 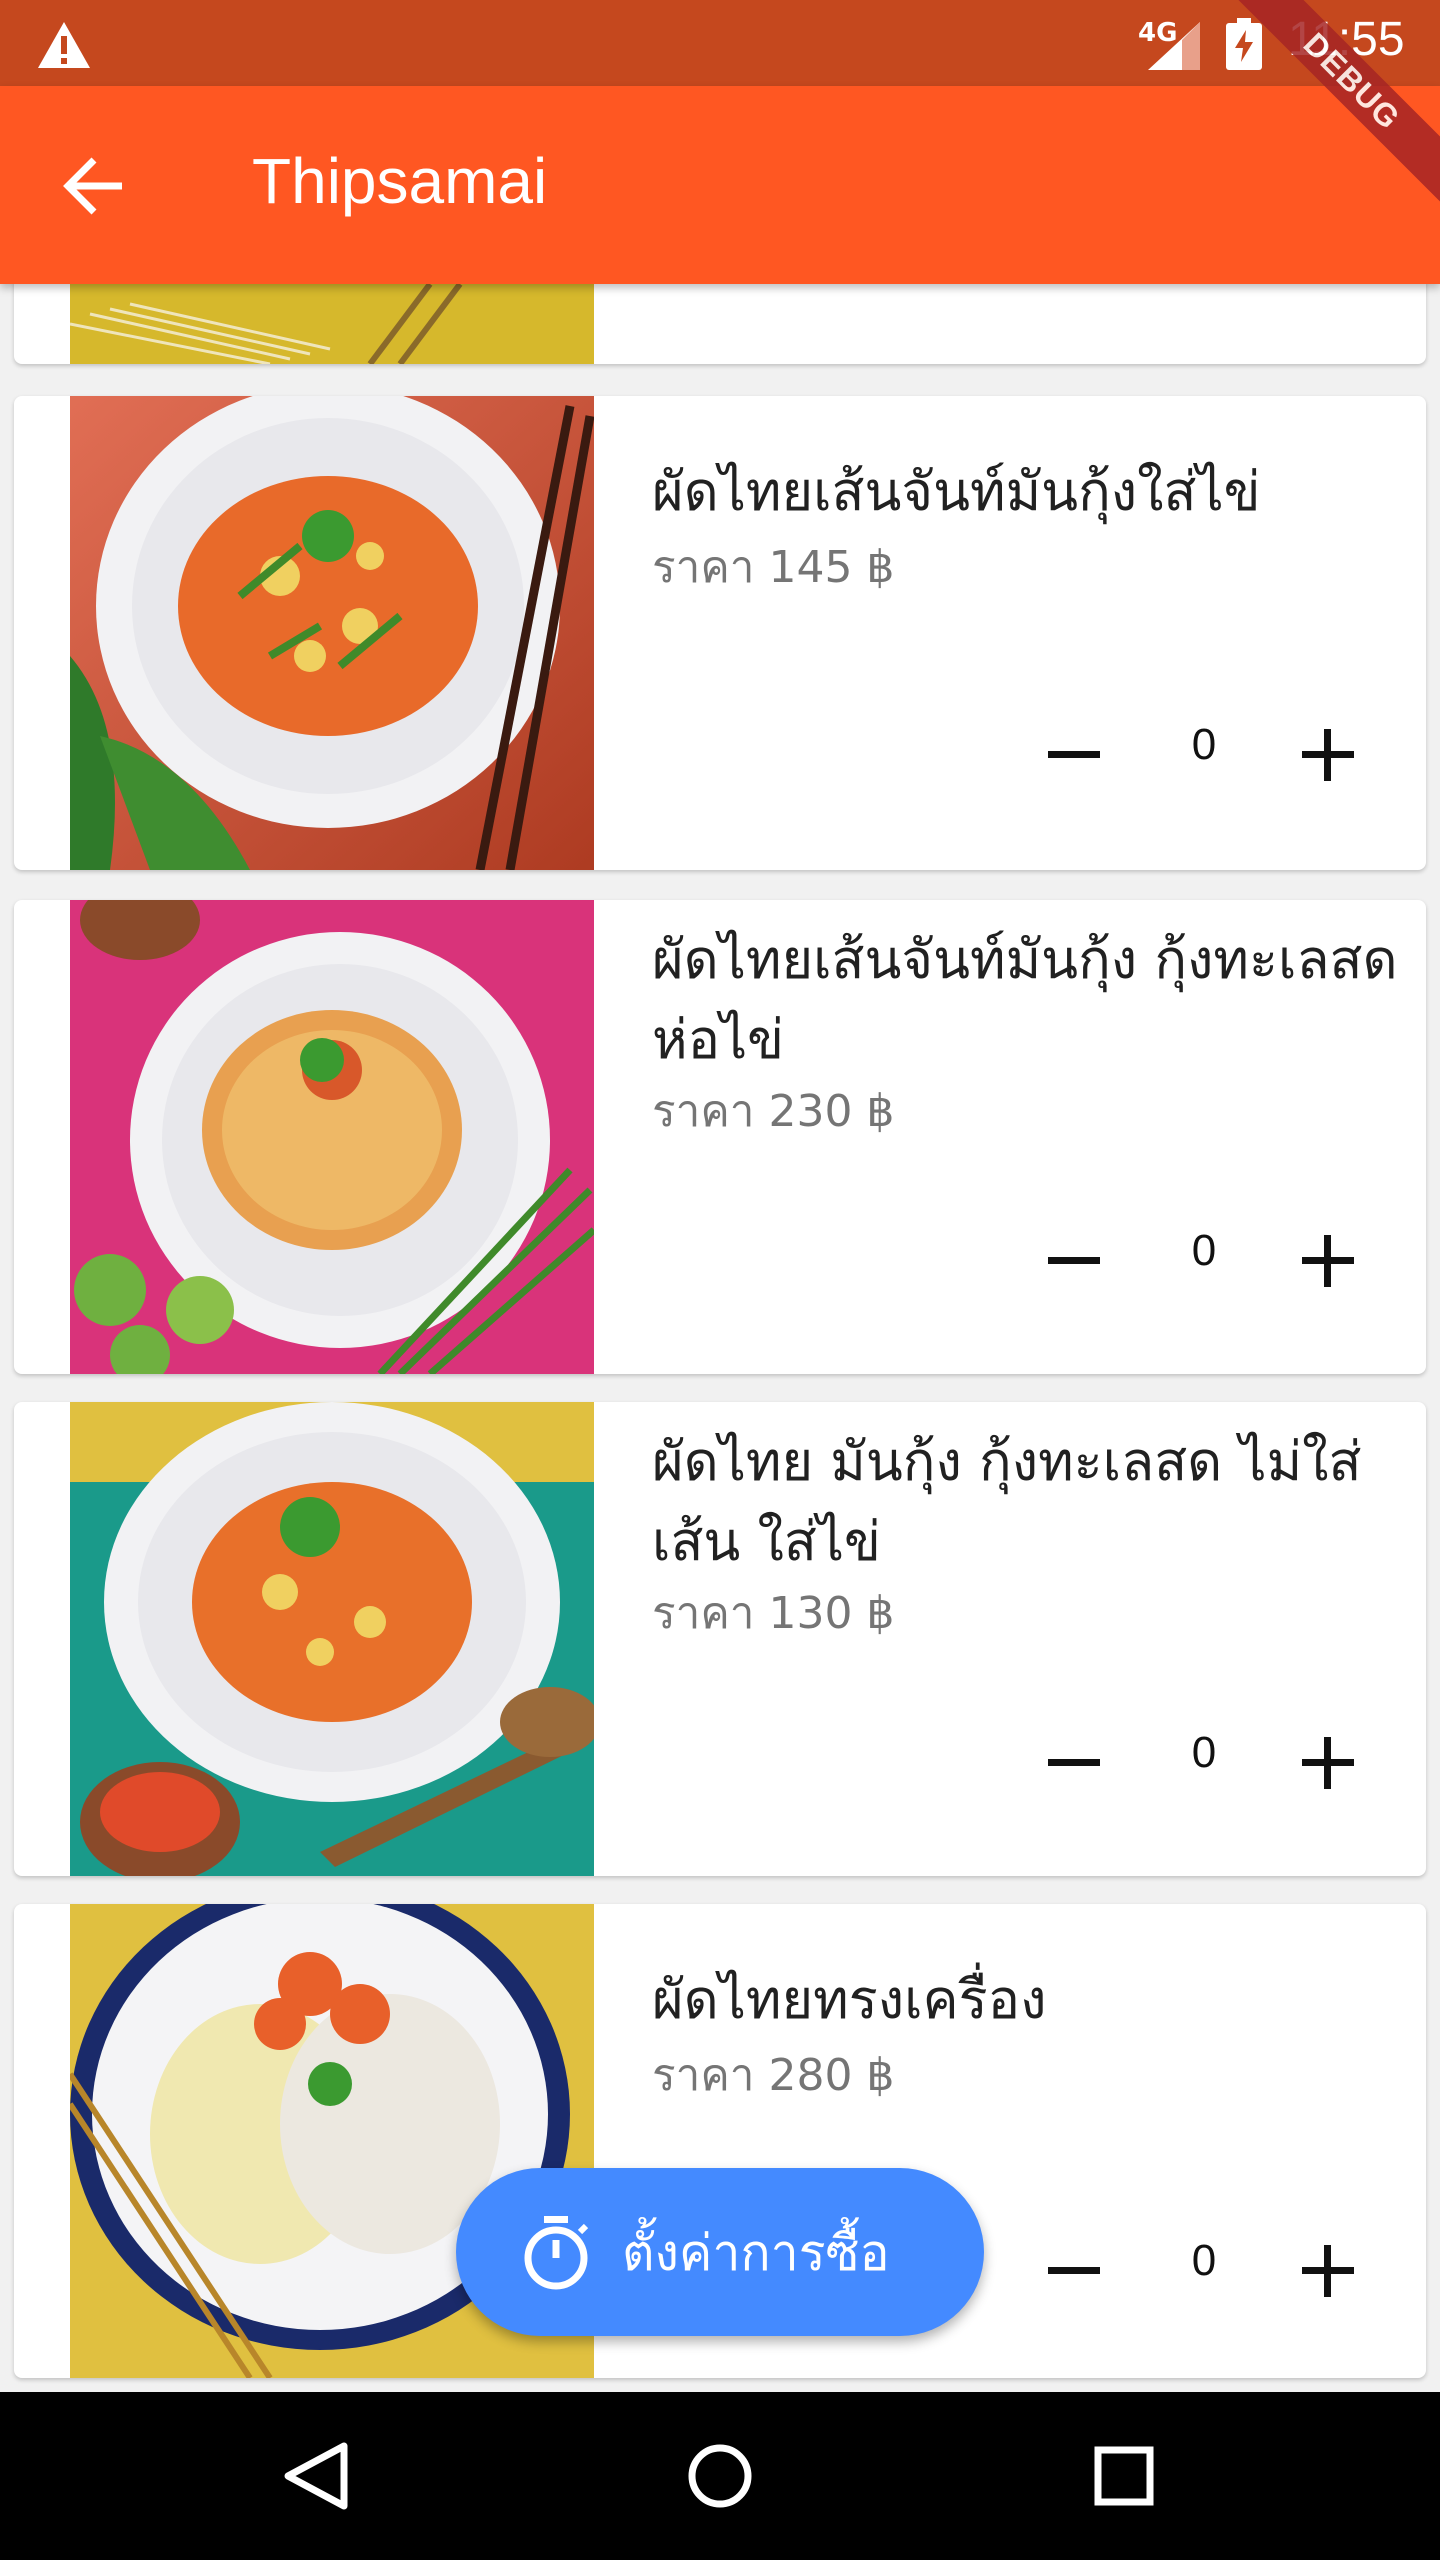 What do you see at coordinates (756, 2253) in the screenshot?
I see `purchase-settings-label: ตั้งค่าการซื้อ` at bounding box center [756, 2253].